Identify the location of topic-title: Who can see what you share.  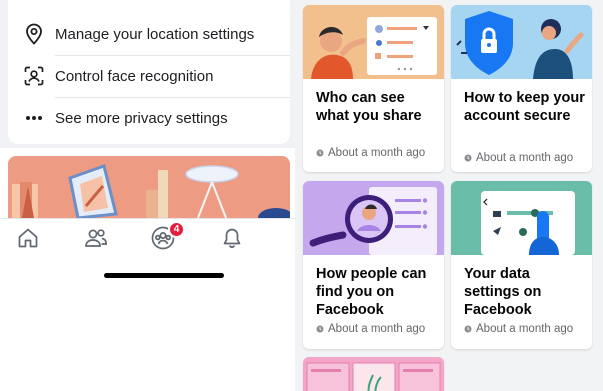
(369, 107).